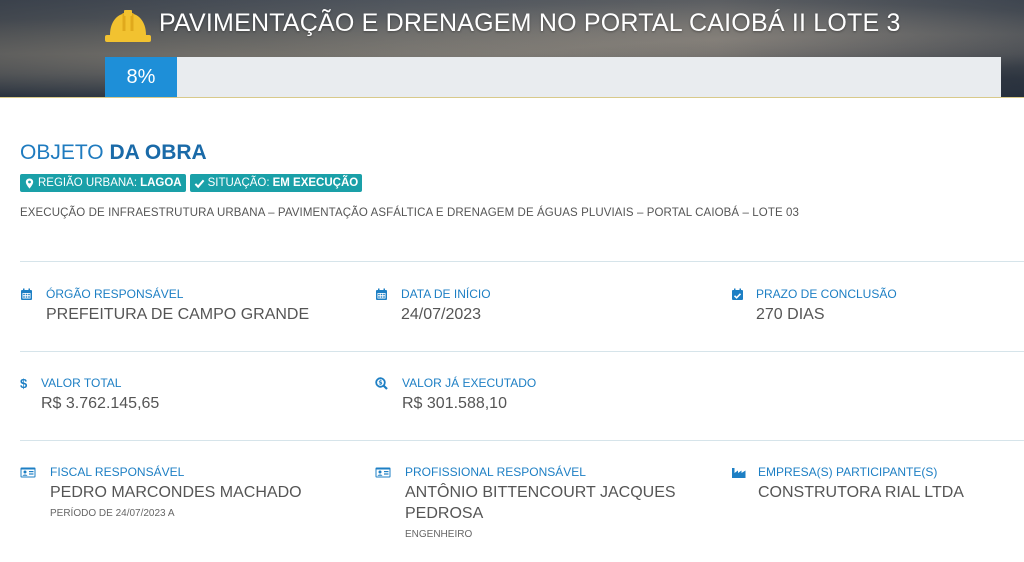  Describe the element at coordinates (439, 534) in the screenshot. I see `field-note: ENGENHEIRO` at that location.